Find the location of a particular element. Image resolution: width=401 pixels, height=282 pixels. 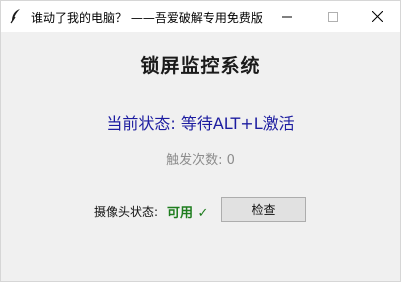

maximize-icon is located at coordinates (333, 16).